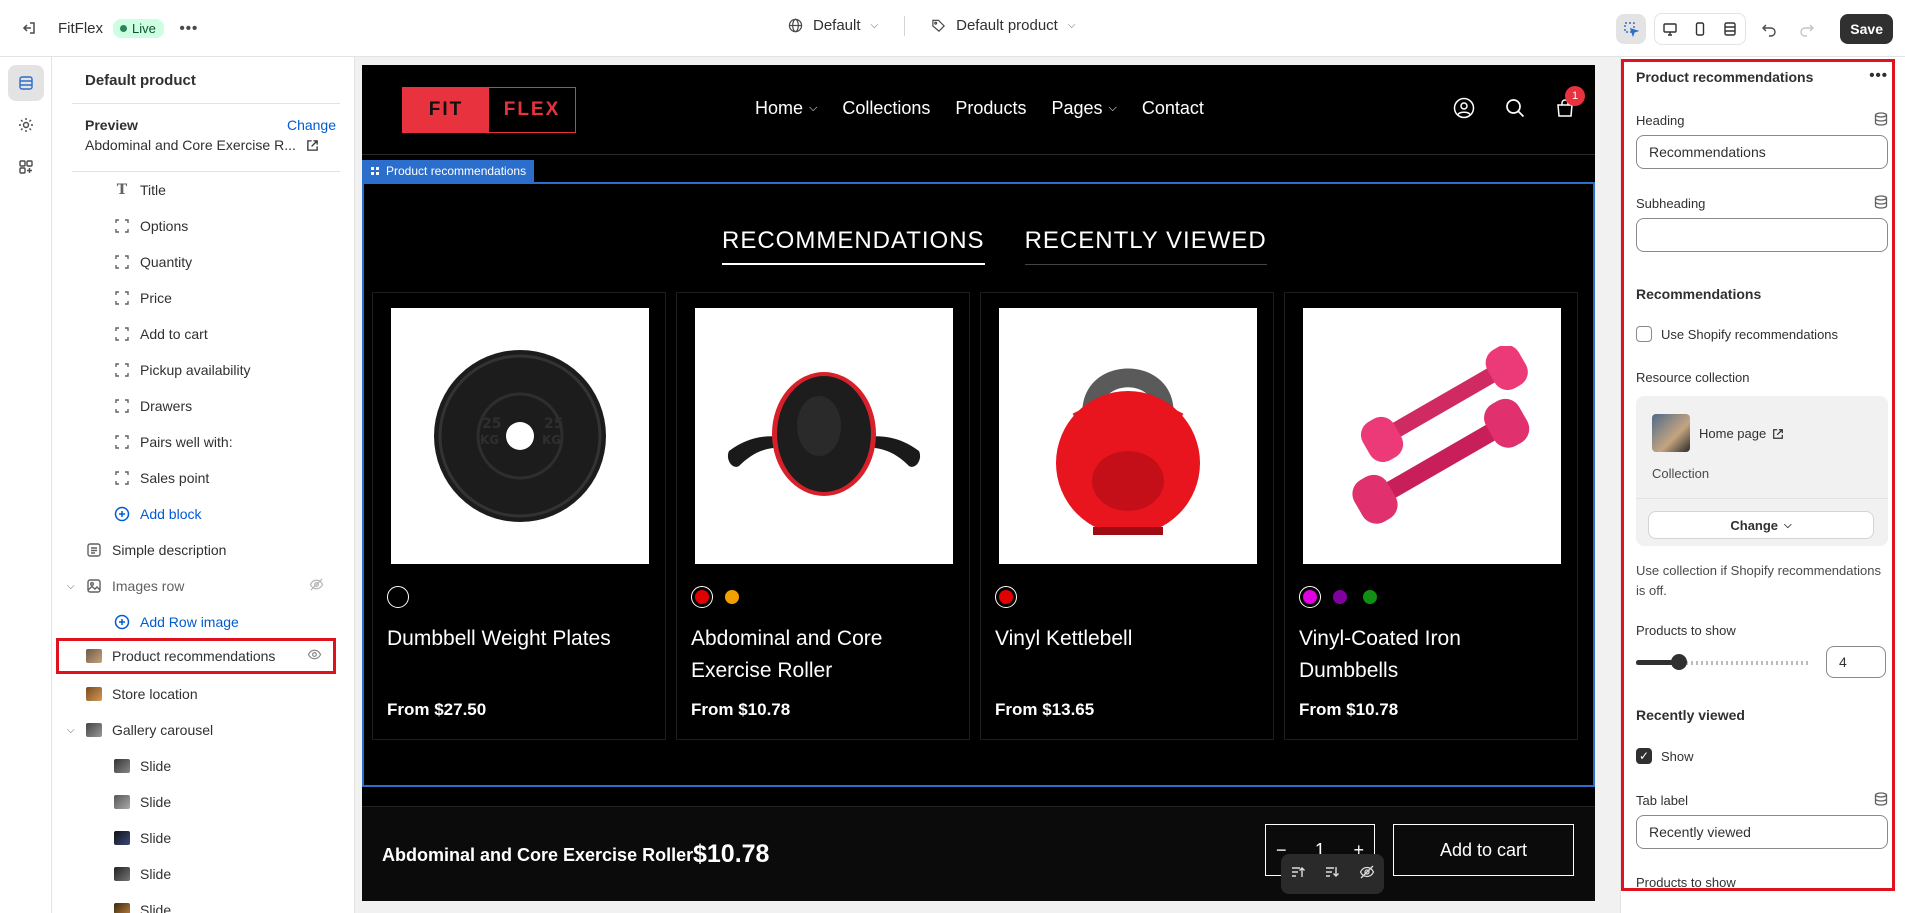 This screenshot has width=1905, height=913. I want to click on desktop-view-icon, so click(1670, 29).